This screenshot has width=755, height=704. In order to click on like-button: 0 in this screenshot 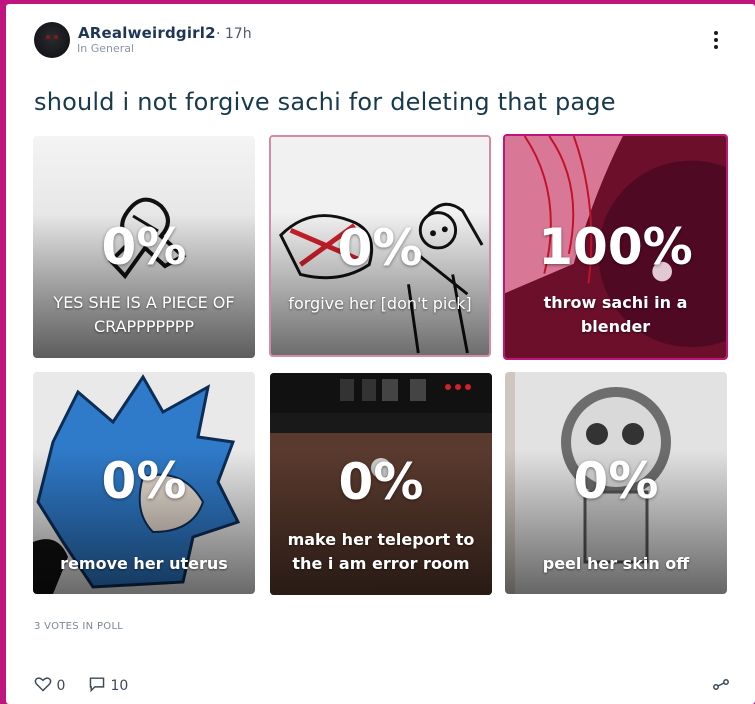, I will do `click(49, 685)`.